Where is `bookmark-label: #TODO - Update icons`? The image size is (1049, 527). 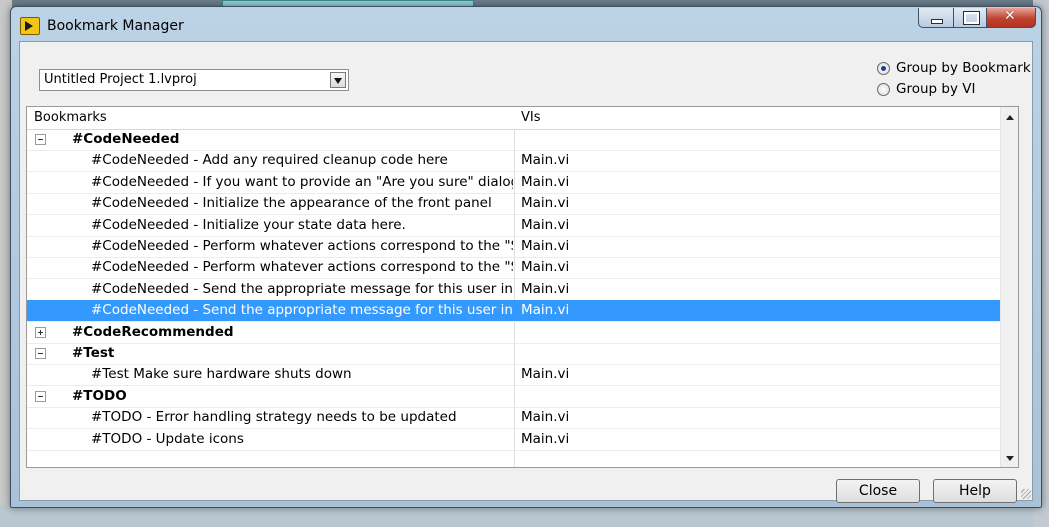
bookmark-label: #TODO - Update icons is located at coordinates (167, 438).